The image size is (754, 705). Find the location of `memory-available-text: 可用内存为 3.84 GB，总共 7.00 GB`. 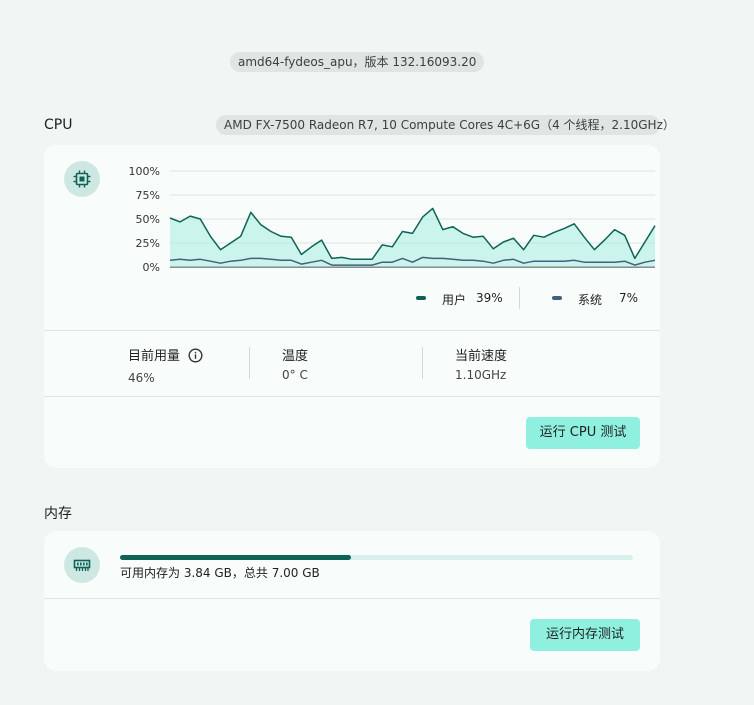

memory-available-text: 可用内存为 3.84 GB，总共 7.00 GB is located at coordinates (220, 573).